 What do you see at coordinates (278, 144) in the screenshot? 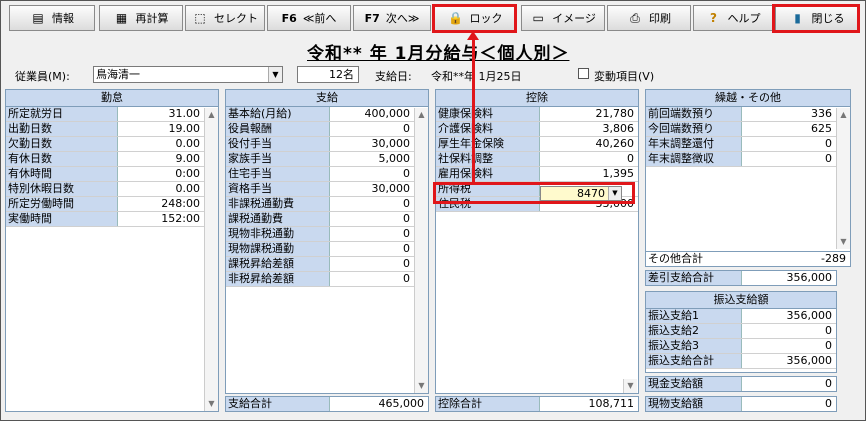
I see `row-label: 役付手当` at bounding box center [278, 144].